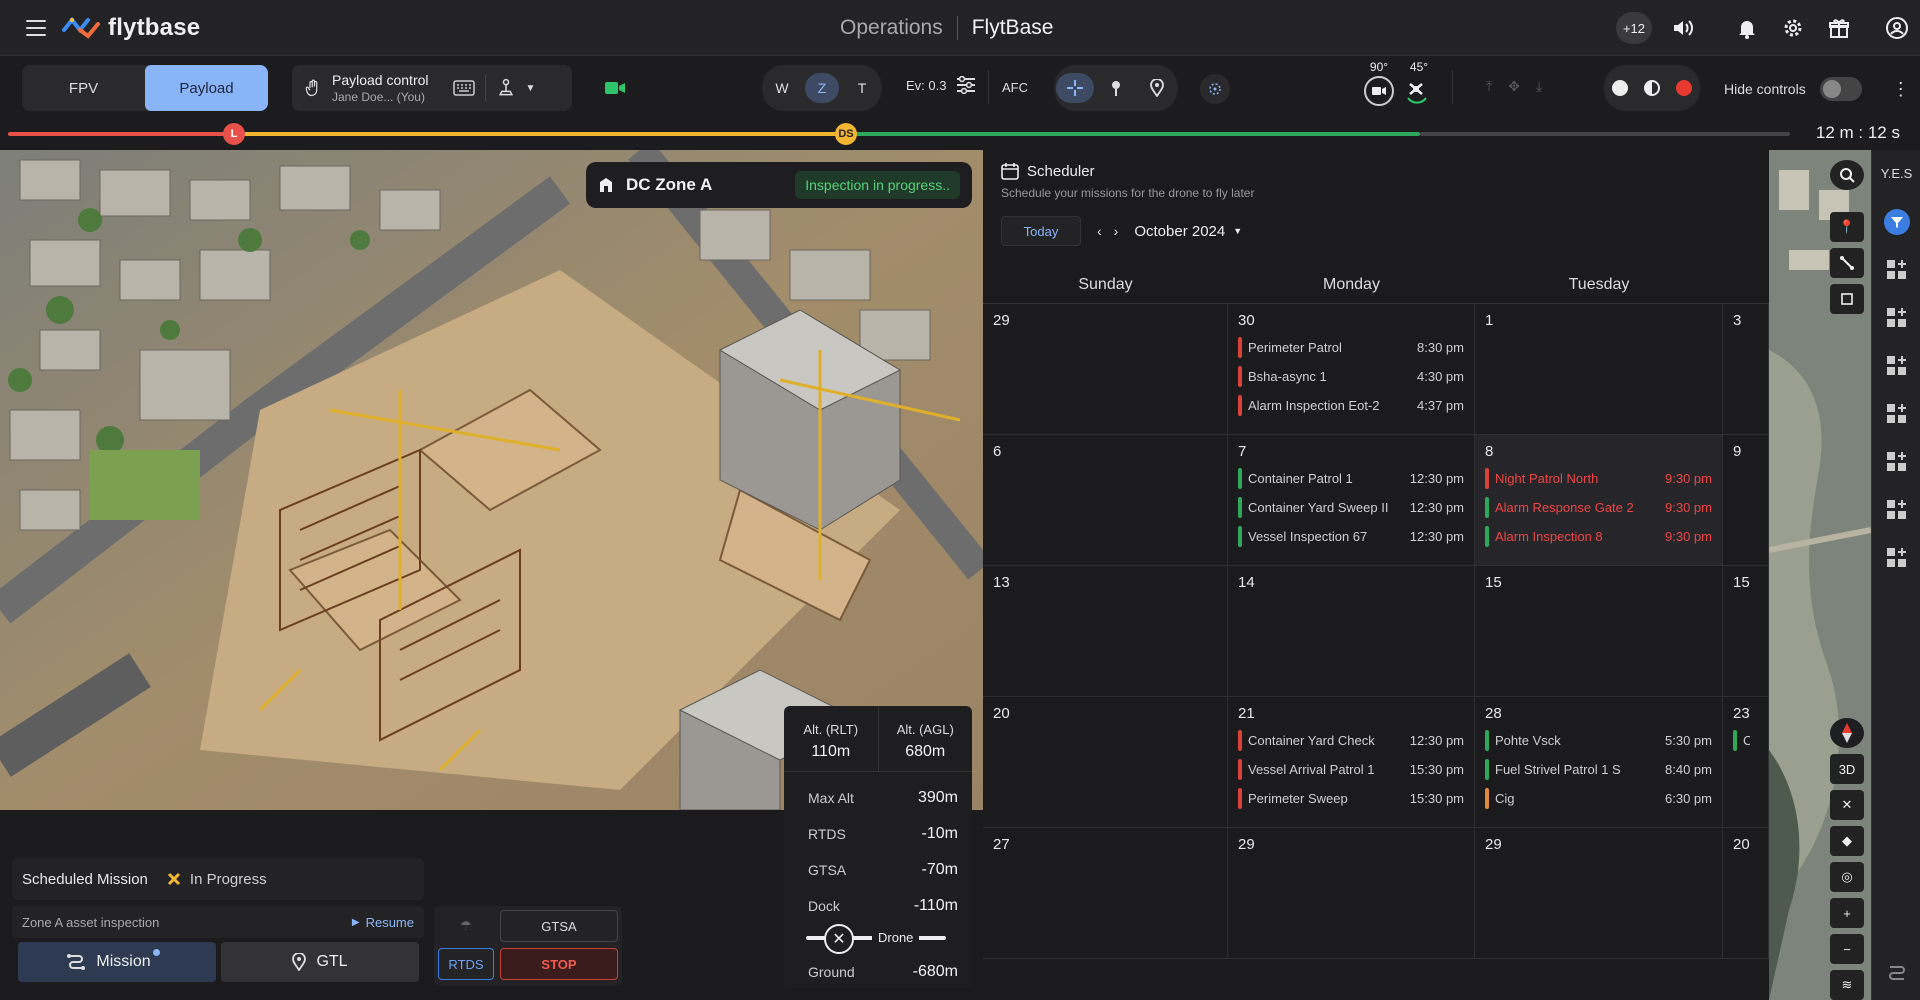 The image size is (1920, 1000). Describe the element at coordinates (1351, 347) in the screenshot. I see `calendar-event: Perimeter Patrol 8:30 pm` at that location.